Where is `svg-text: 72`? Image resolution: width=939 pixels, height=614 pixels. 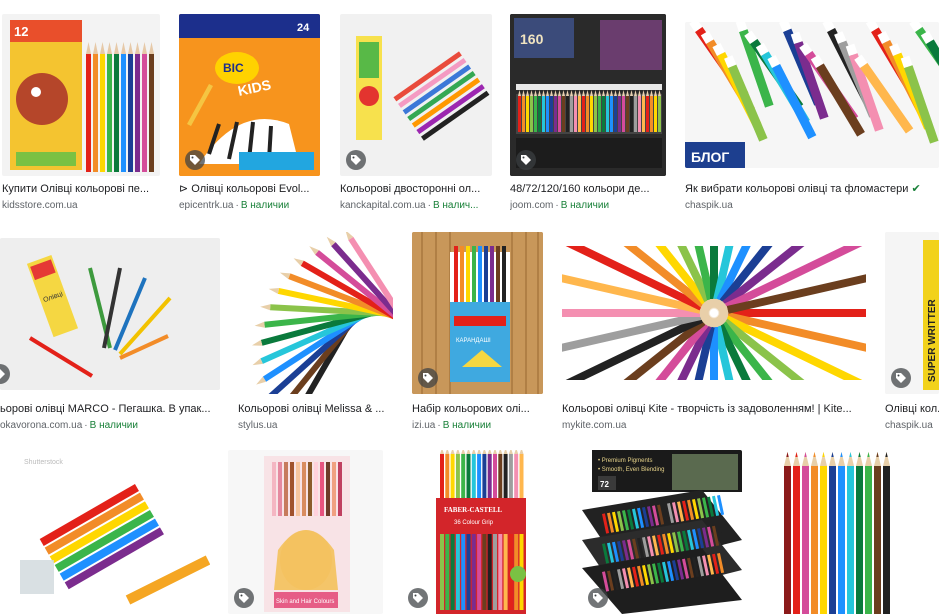
svg-text: 72 is located at coordinates (604, 484).